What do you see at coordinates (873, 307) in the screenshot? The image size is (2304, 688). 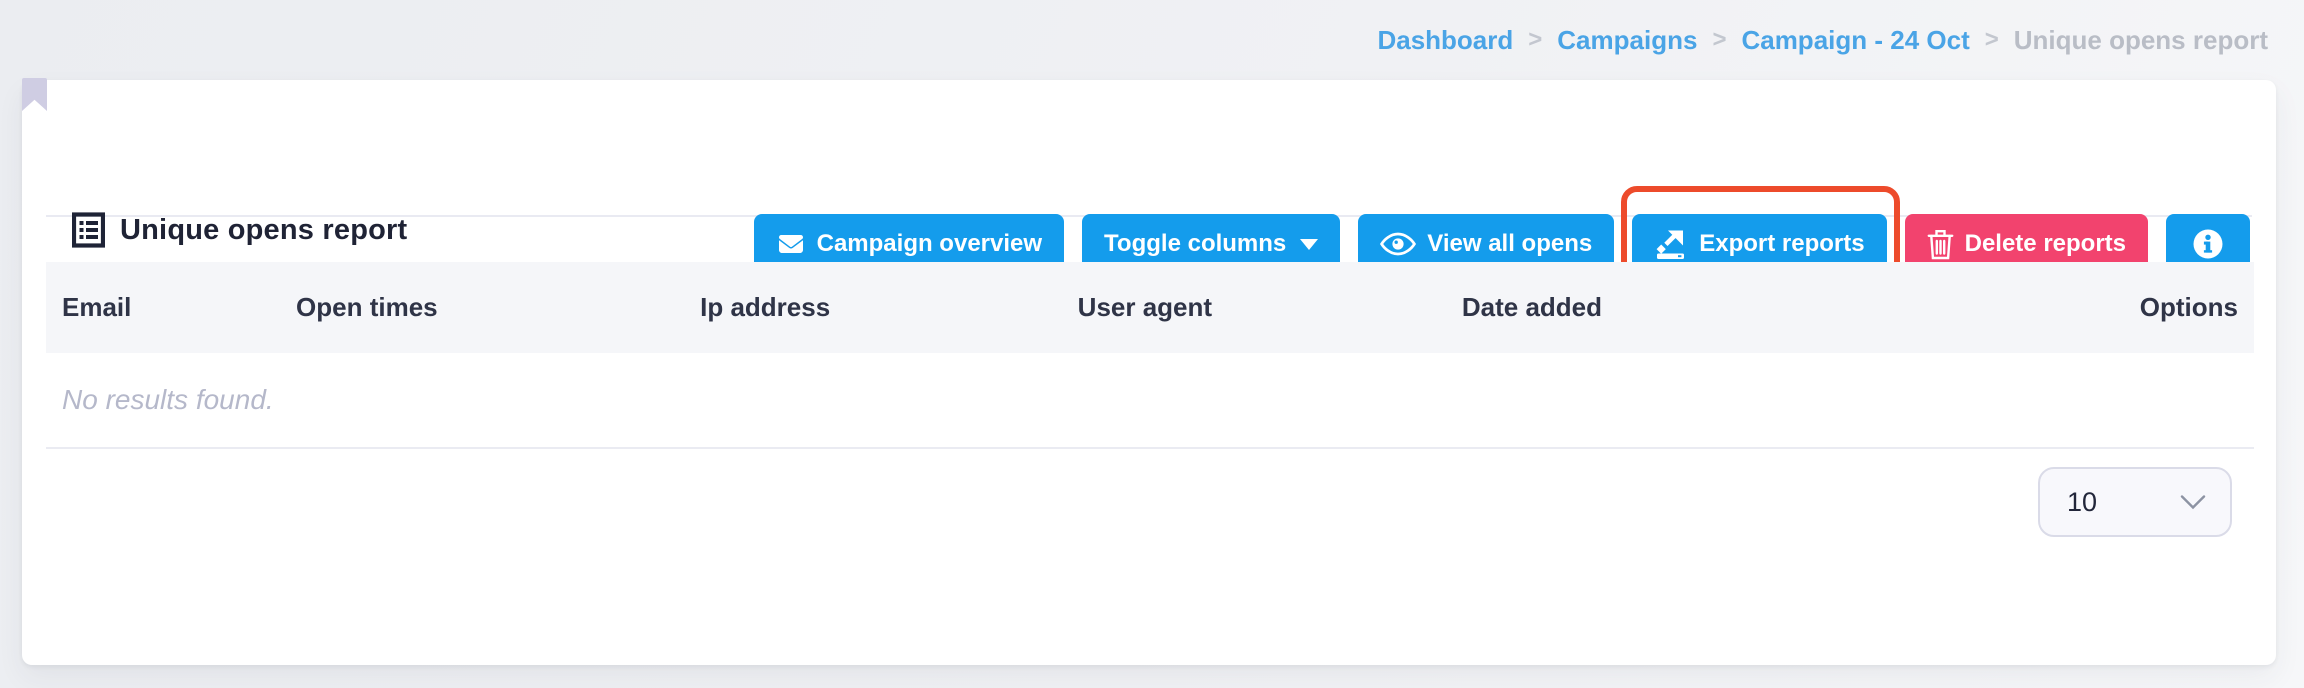 I see `column-header-ip-address: Ip address` at bounding box center [873, 307].